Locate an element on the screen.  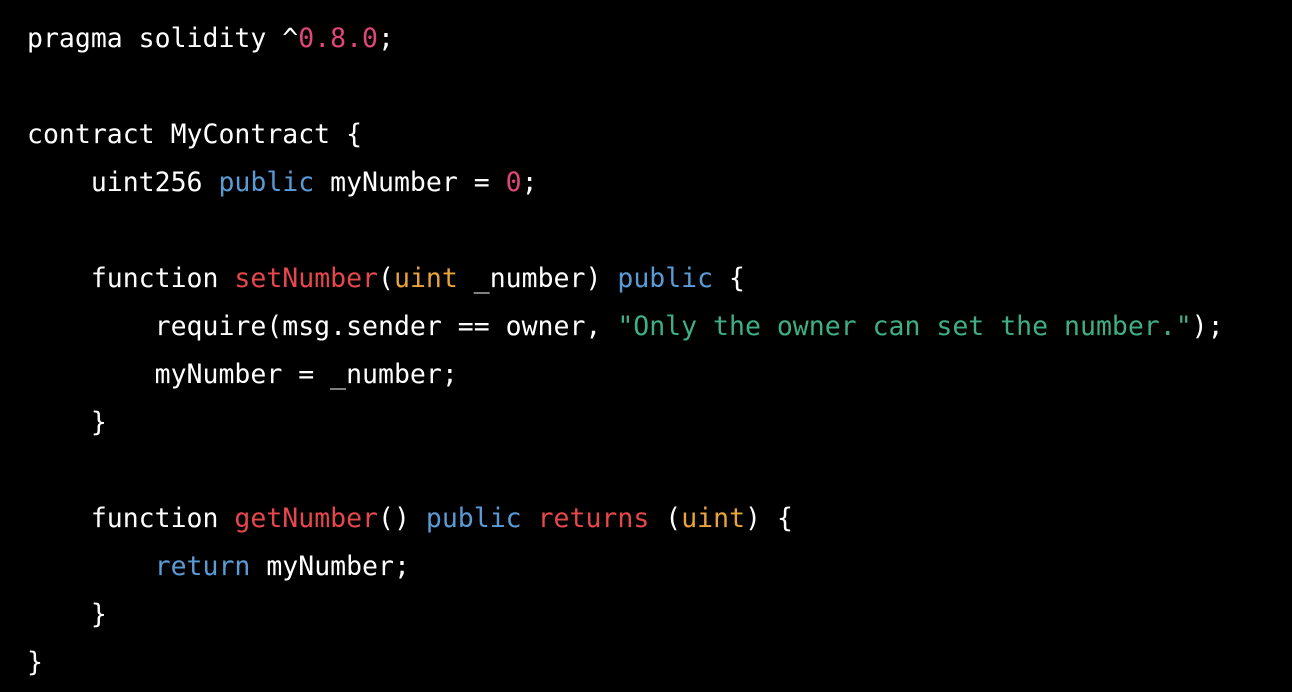
code-token: myNumber; is located at coordinates (330, 566).